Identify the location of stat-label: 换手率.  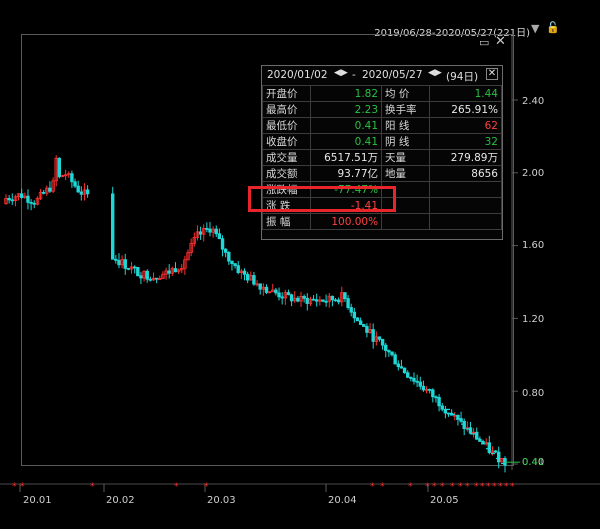
(405, 109).